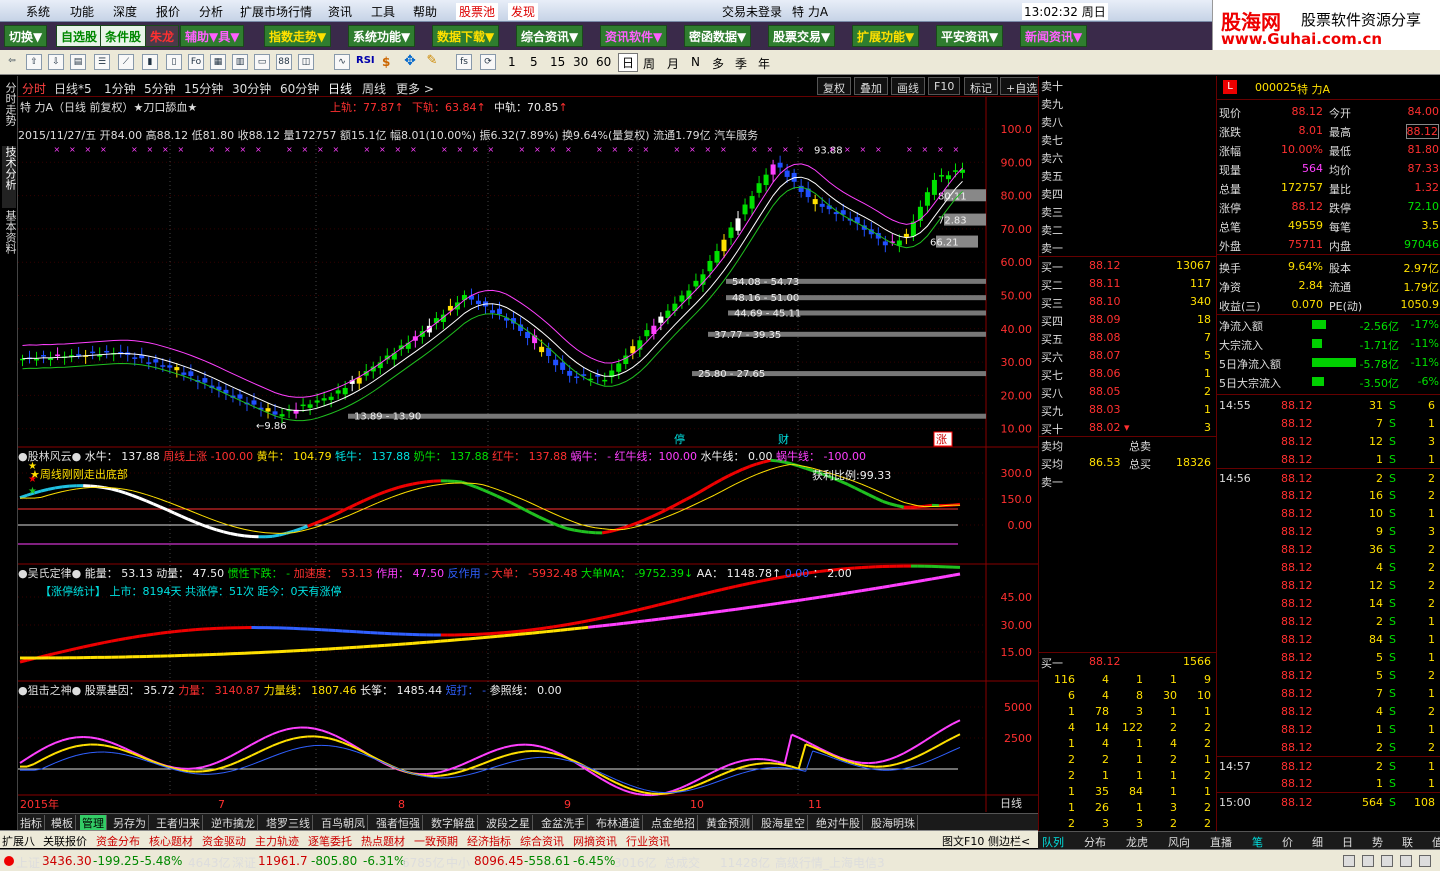 The width and height of the screenshot is (1440, 871). What do you see at coordinates (218, 62) in the screenshot?
I see `grid-icon: ▦` at bounding box center [218, 62].